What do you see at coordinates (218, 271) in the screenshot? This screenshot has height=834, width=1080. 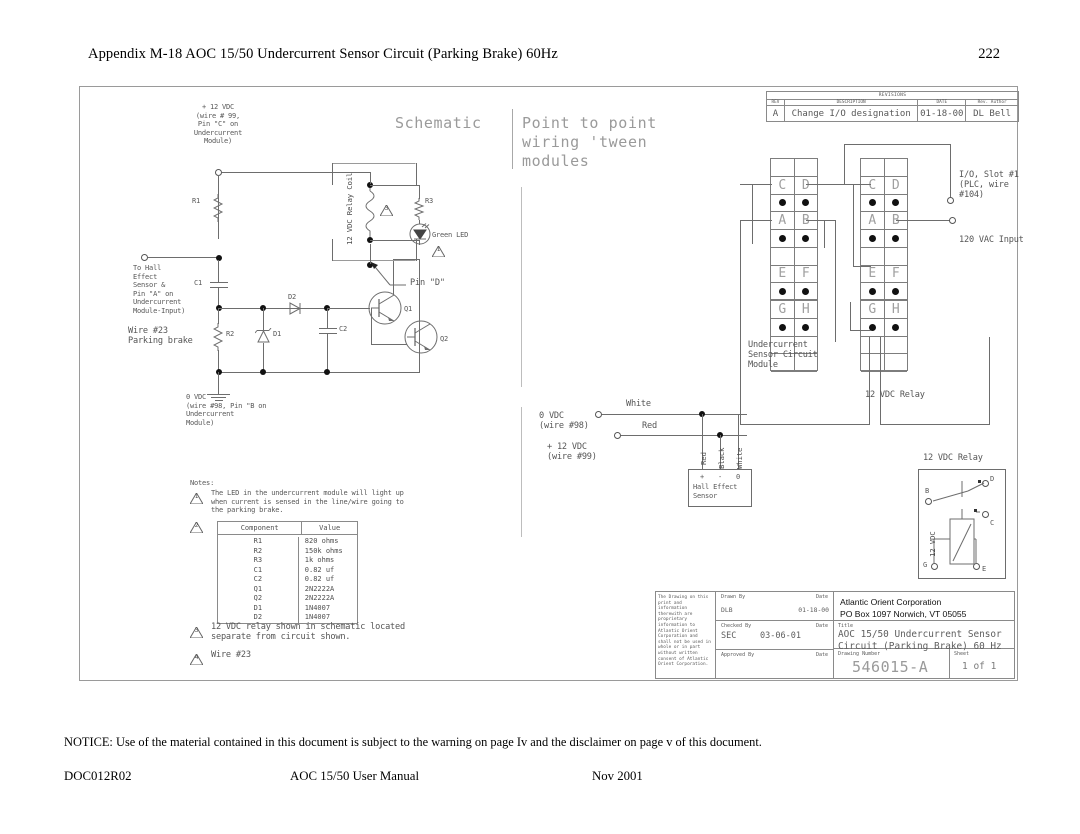 I see `wire-c1-top` at bounding box center [218, 271].